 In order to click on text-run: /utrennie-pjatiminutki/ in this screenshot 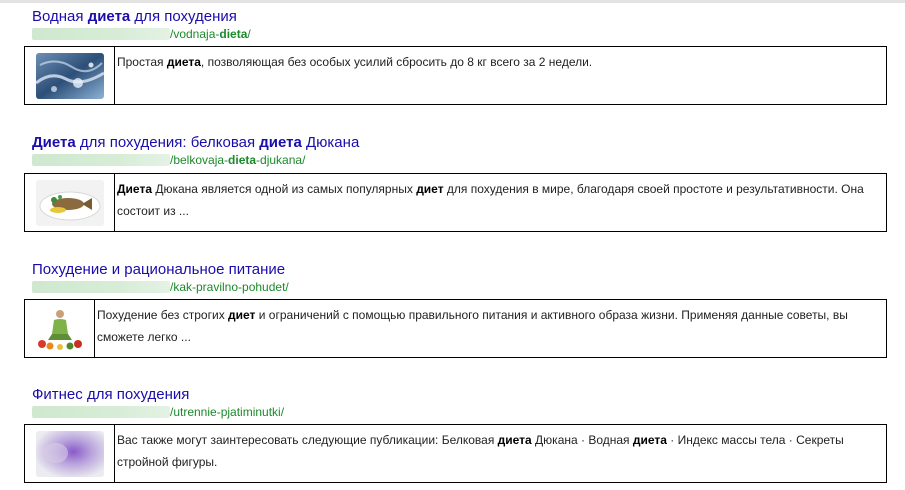, I will do `click(227, 412)`.